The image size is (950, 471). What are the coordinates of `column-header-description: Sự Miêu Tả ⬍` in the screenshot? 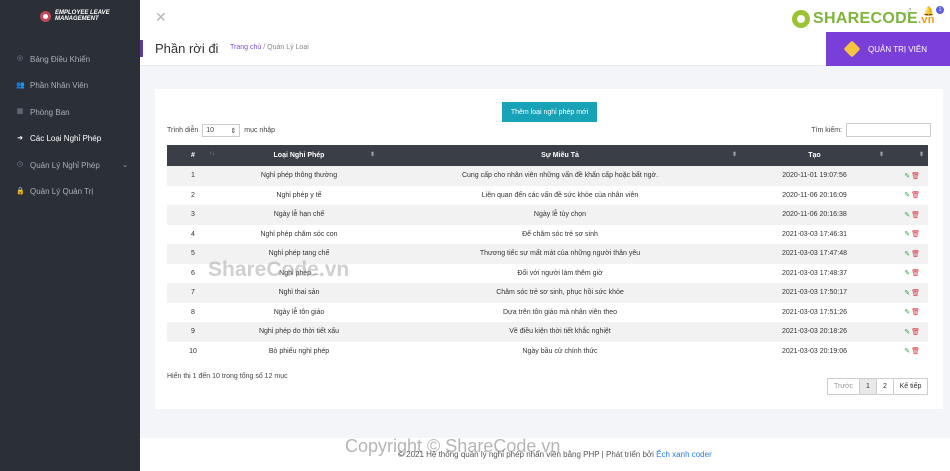 It's located at (560, 155).